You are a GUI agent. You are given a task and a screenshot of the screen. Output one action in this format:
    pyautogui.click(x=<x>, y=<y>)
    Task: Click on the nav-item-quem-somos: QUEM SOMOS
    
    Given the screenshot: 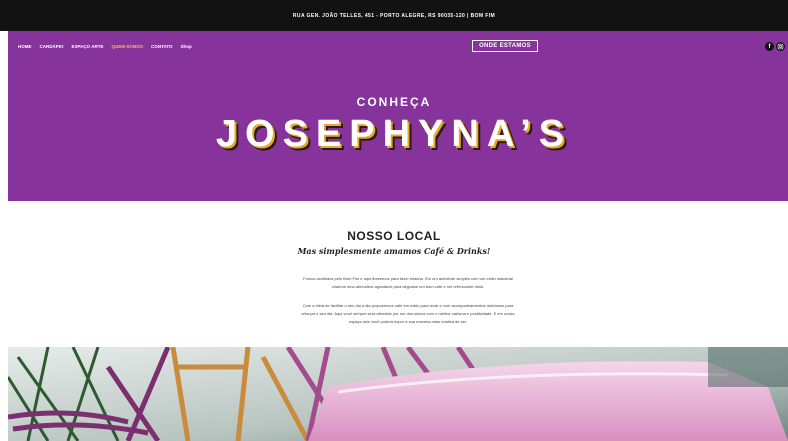 What is the action you would take?
    pyautogui.click(x=128, y=46)
    